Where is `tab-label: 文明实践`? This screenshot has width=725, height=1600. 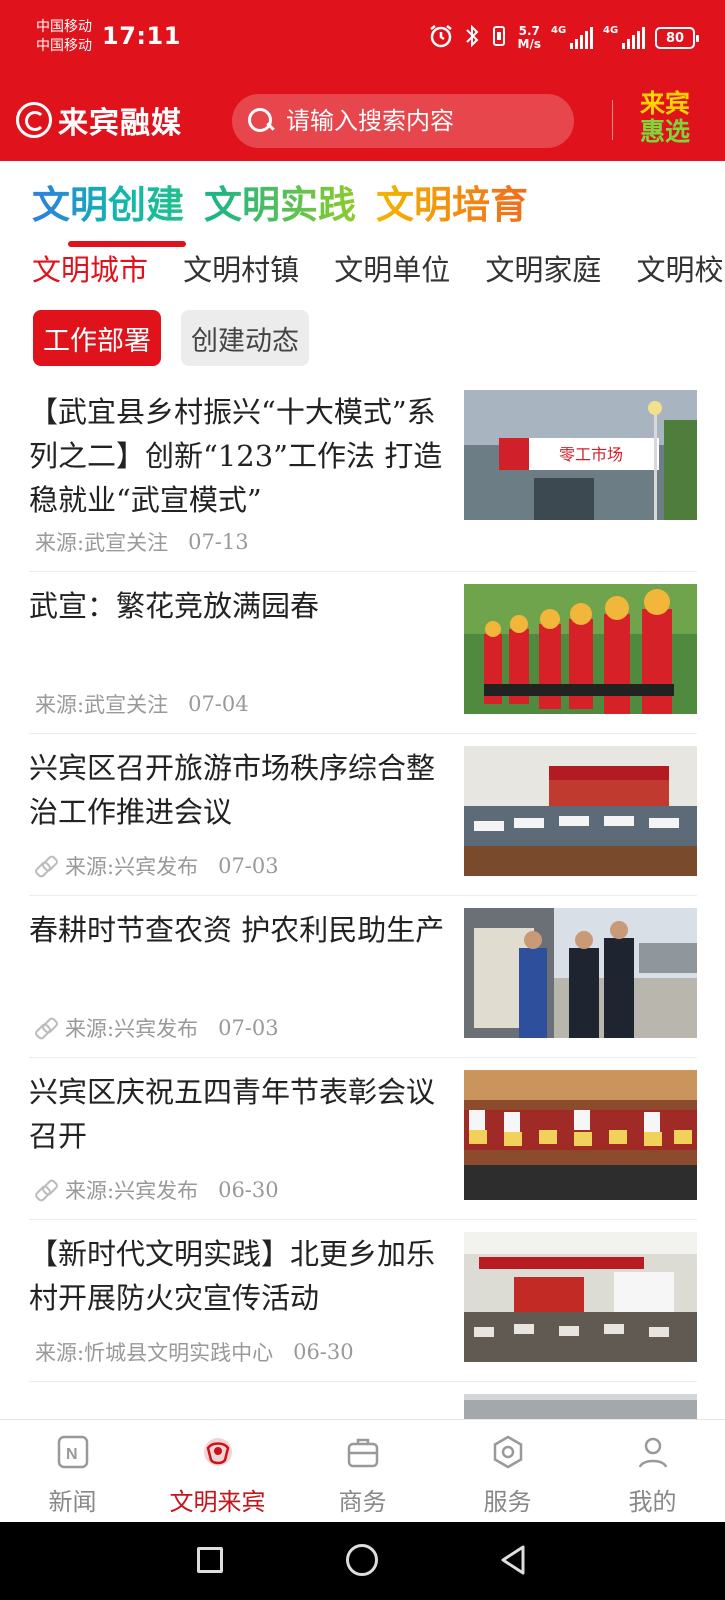
tab-label: 文明实践 is located at coordinates (280, 204).